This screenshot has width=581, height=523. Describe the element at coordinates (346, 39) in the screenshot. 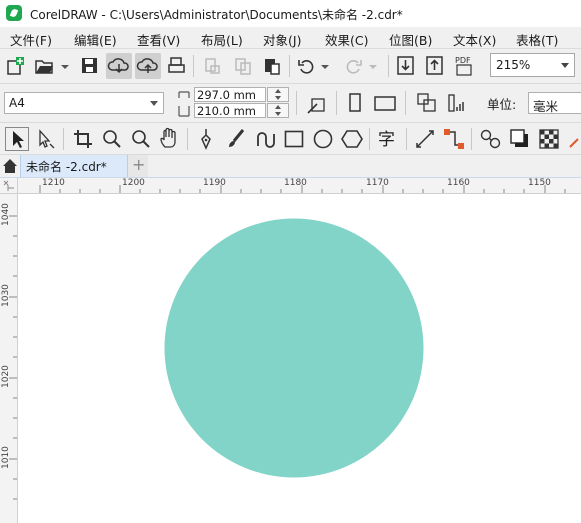

I see `menu-effects: 效果(C)` at that location.